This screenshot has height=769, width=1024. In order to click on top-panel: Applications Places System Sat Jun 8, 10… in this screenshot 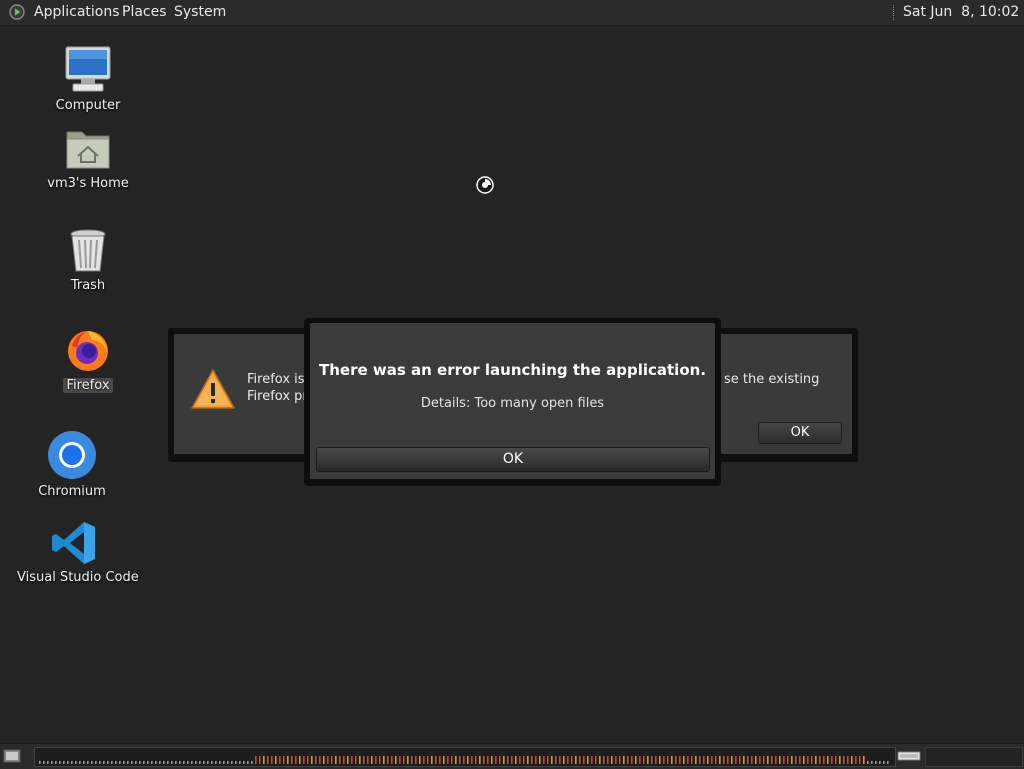, I will do `click(512, 13)`.